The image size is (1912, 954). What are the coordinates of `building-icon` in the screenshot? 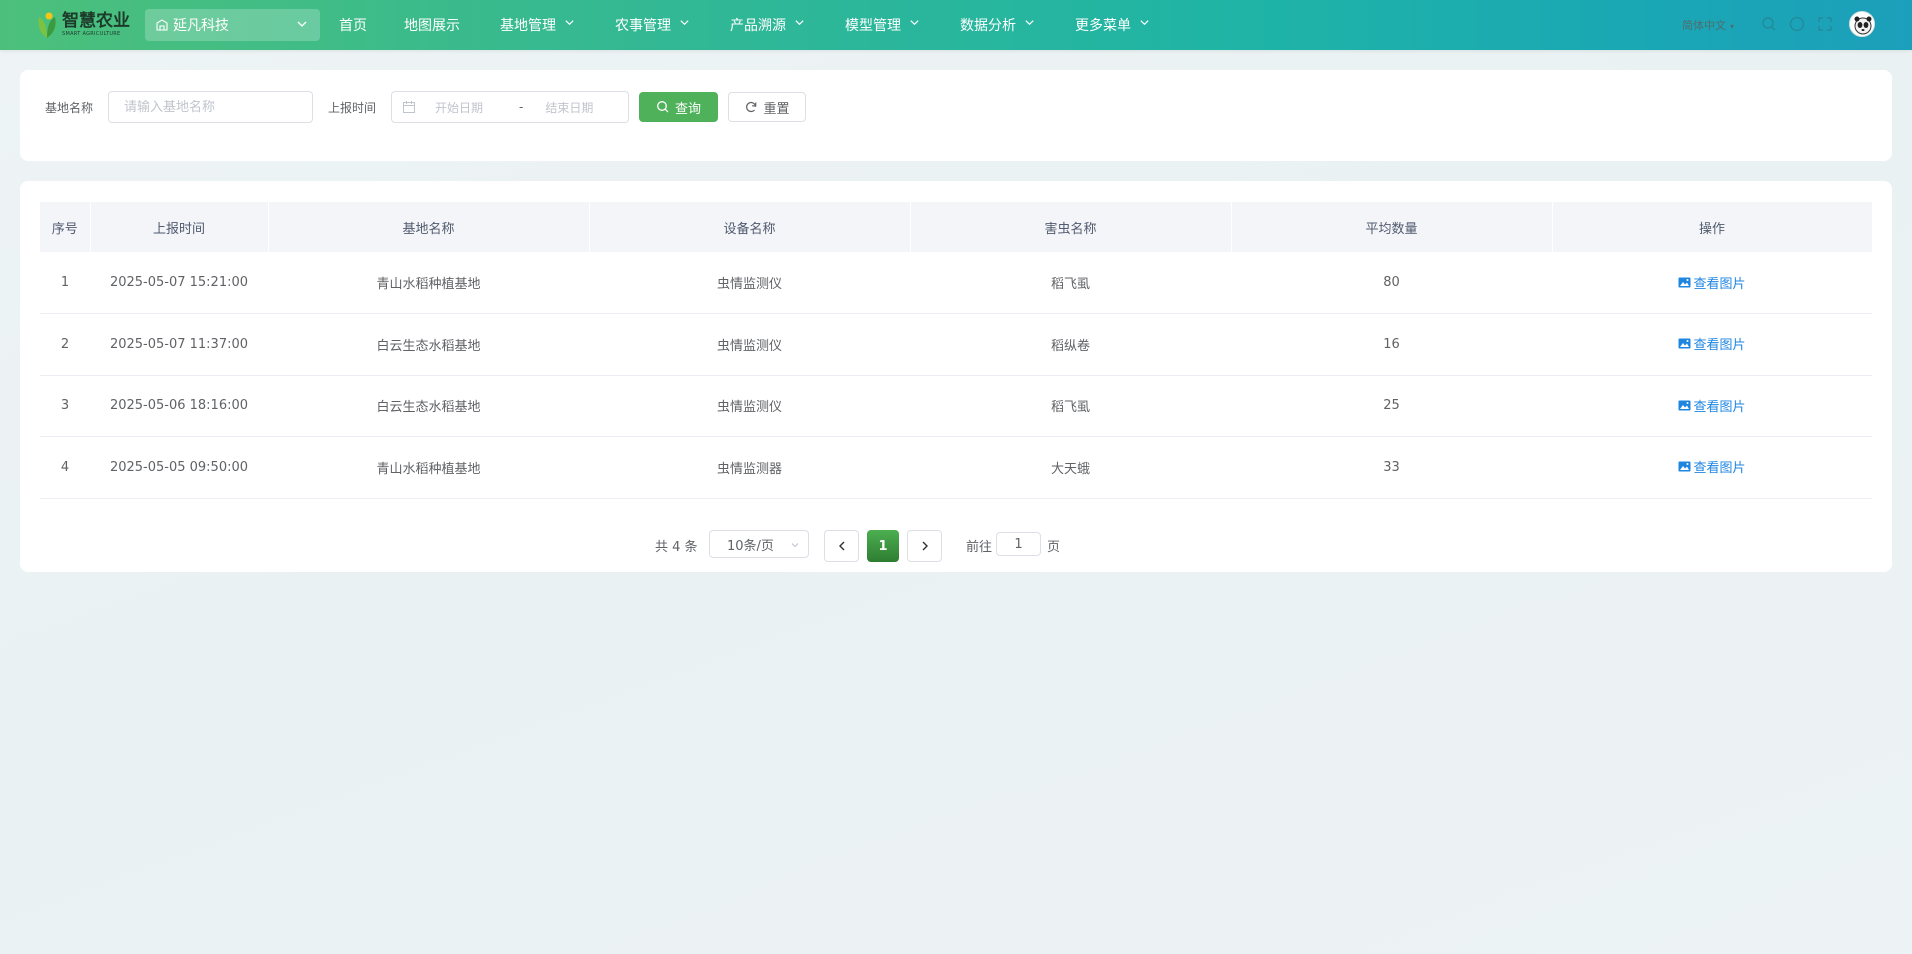 It's located at (162, 25).